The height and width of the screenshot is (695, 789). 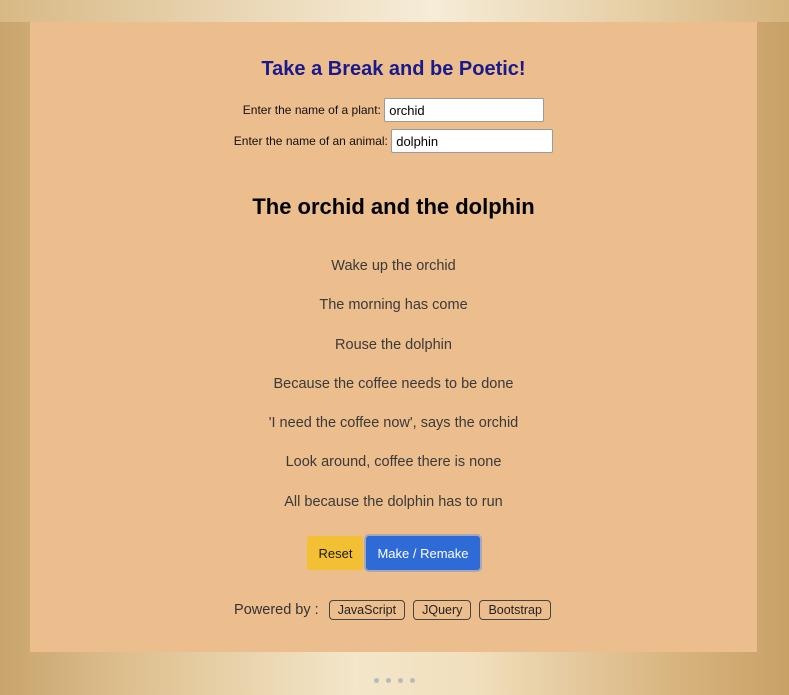 I want to click on animal-input, so click(x=472, y=141).